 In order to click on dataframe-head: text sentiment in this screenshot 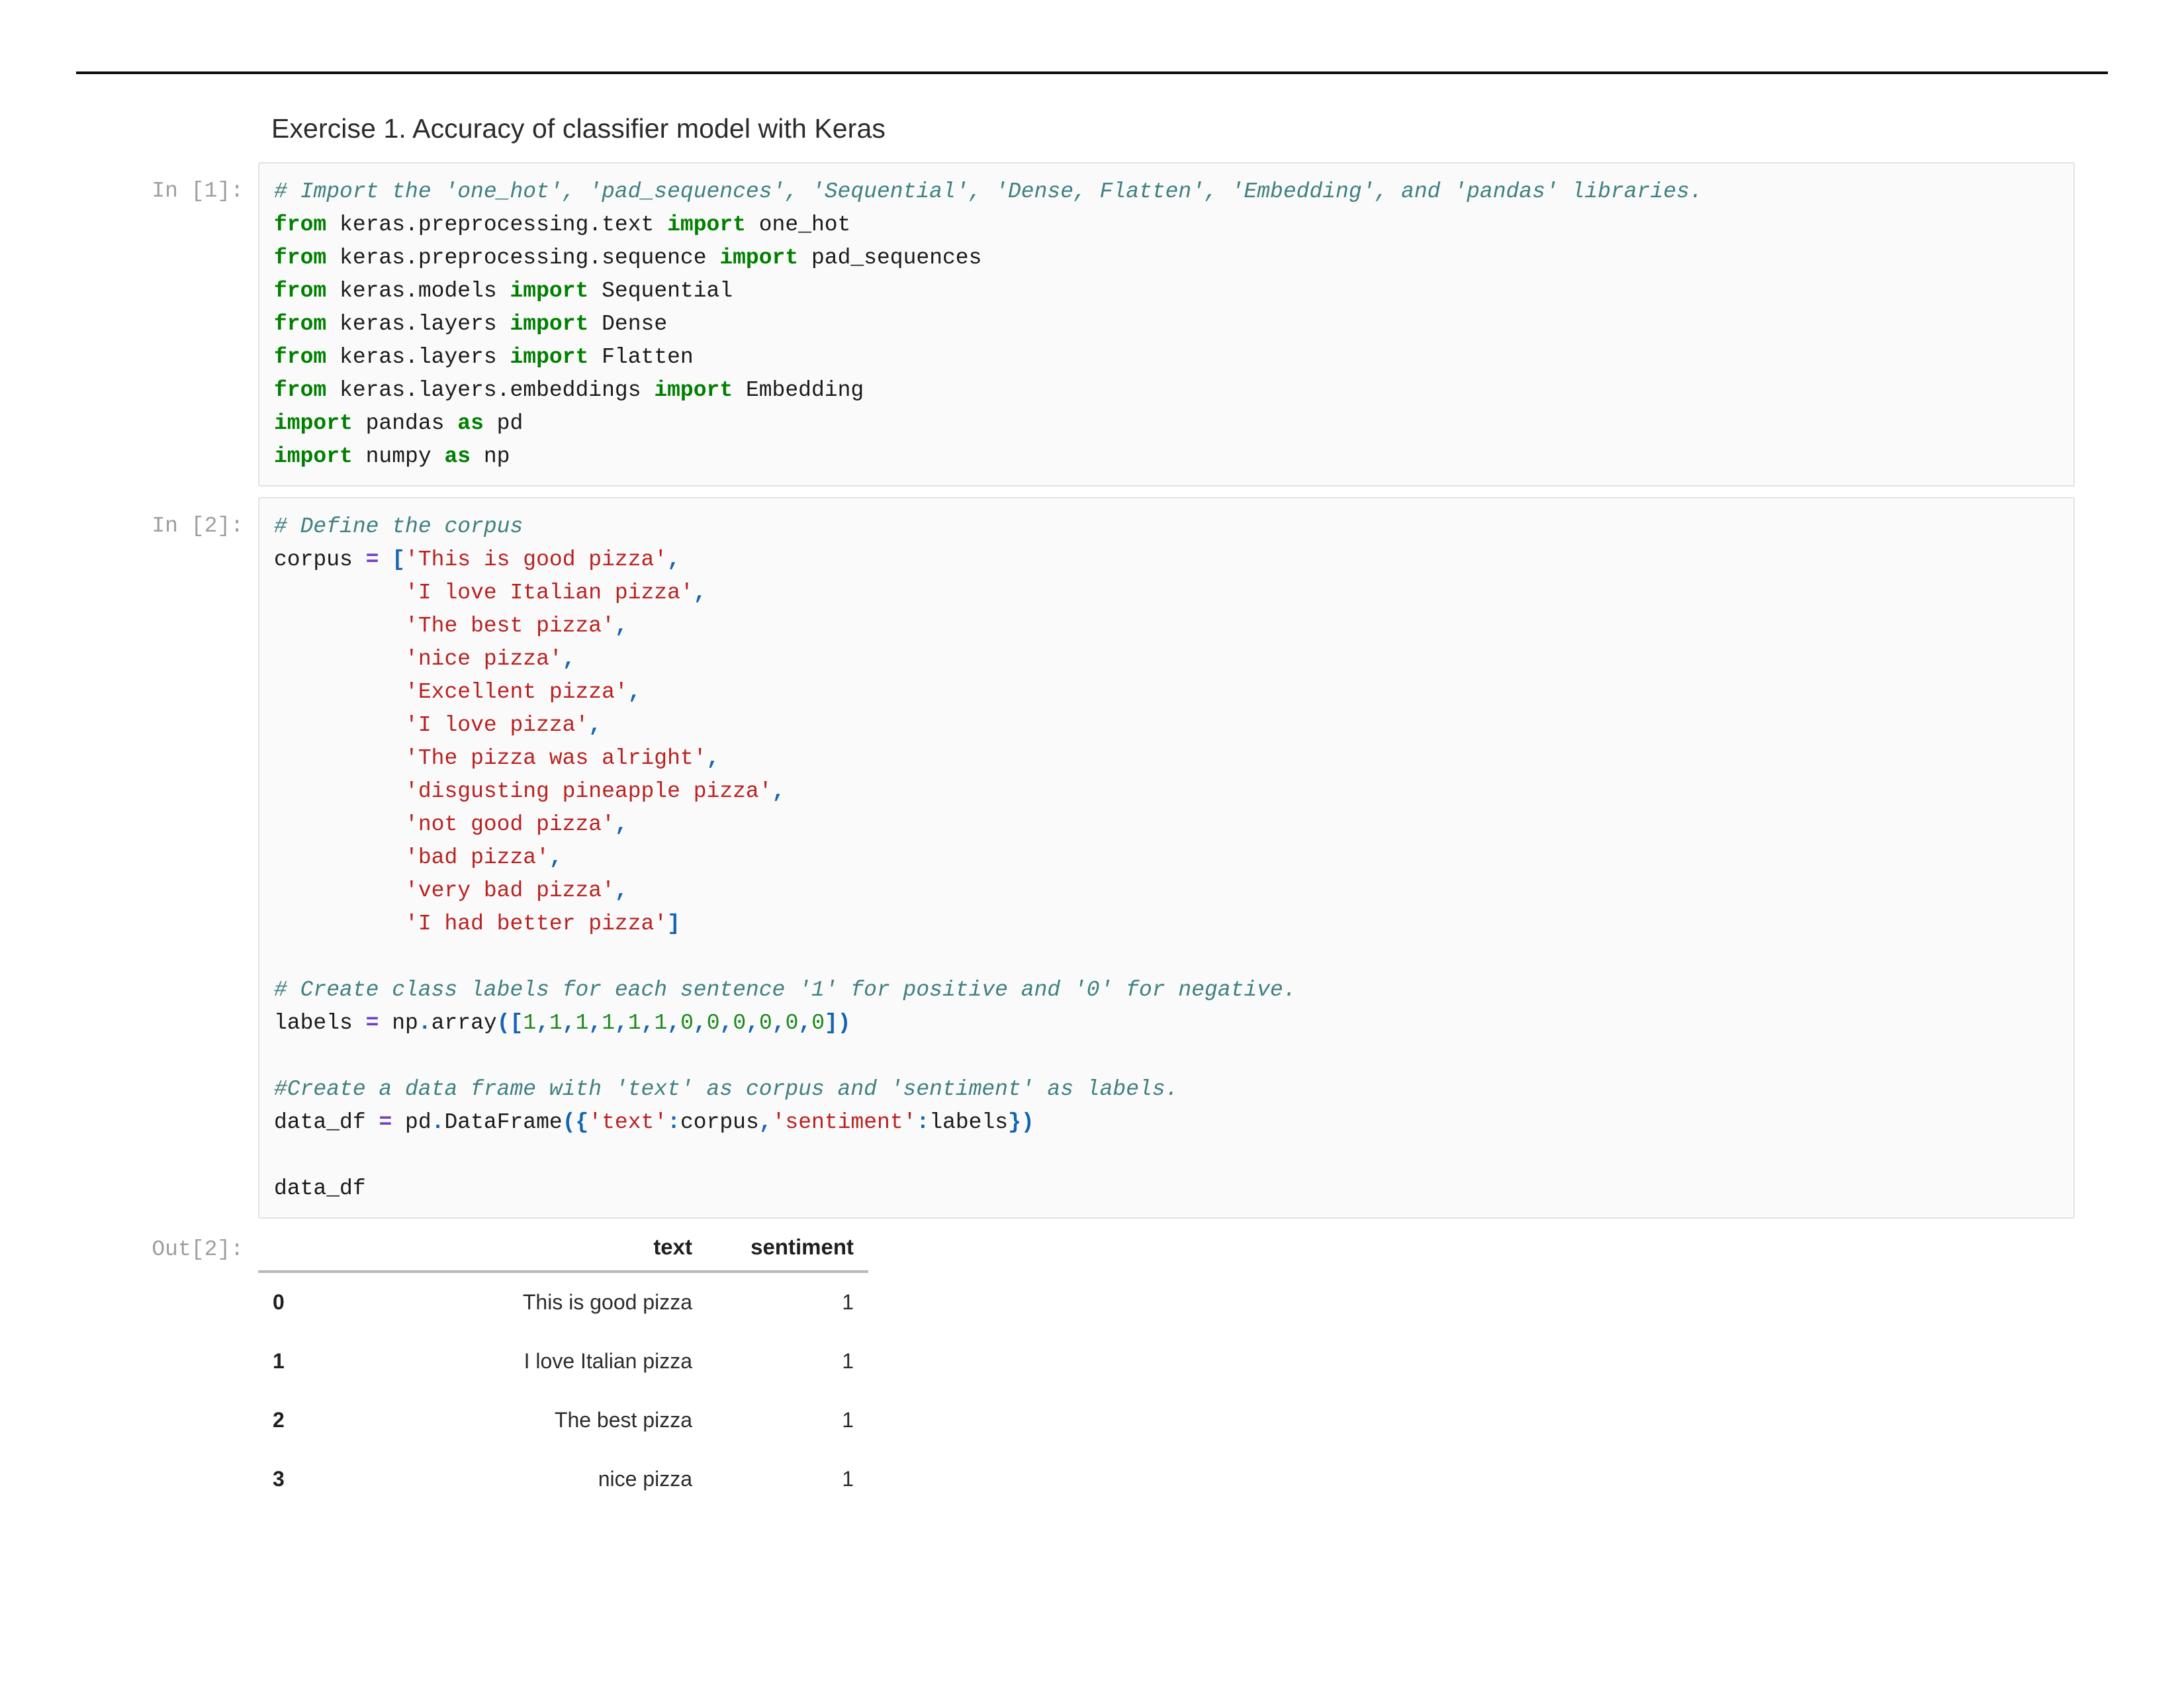, I will do `click(563, 1251)`.